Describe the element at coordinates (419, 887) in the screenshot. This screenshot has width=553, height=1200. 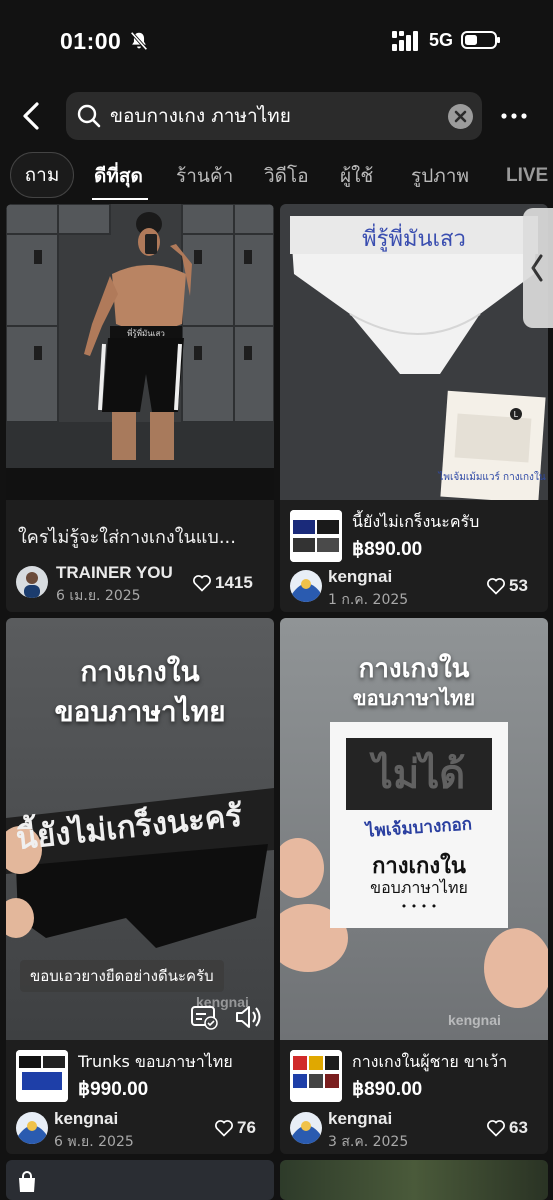
I see `box-subtitle-text: ขอบภาษาไทย` at that location.